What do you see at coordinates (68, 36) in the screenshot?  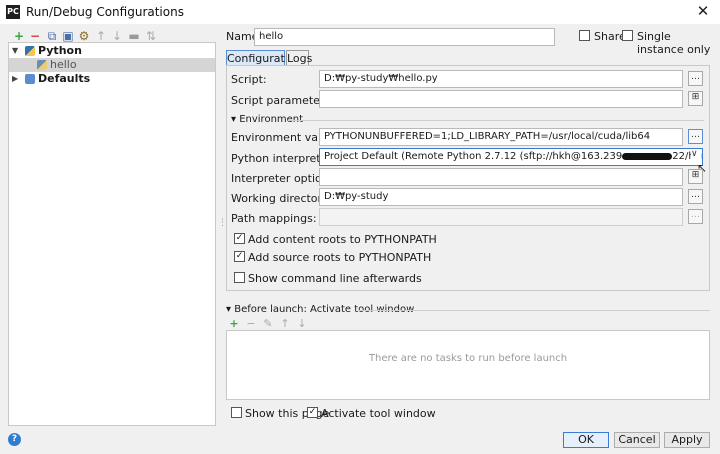 I see `save-icon: ▣` at bounding box center [68, 36].